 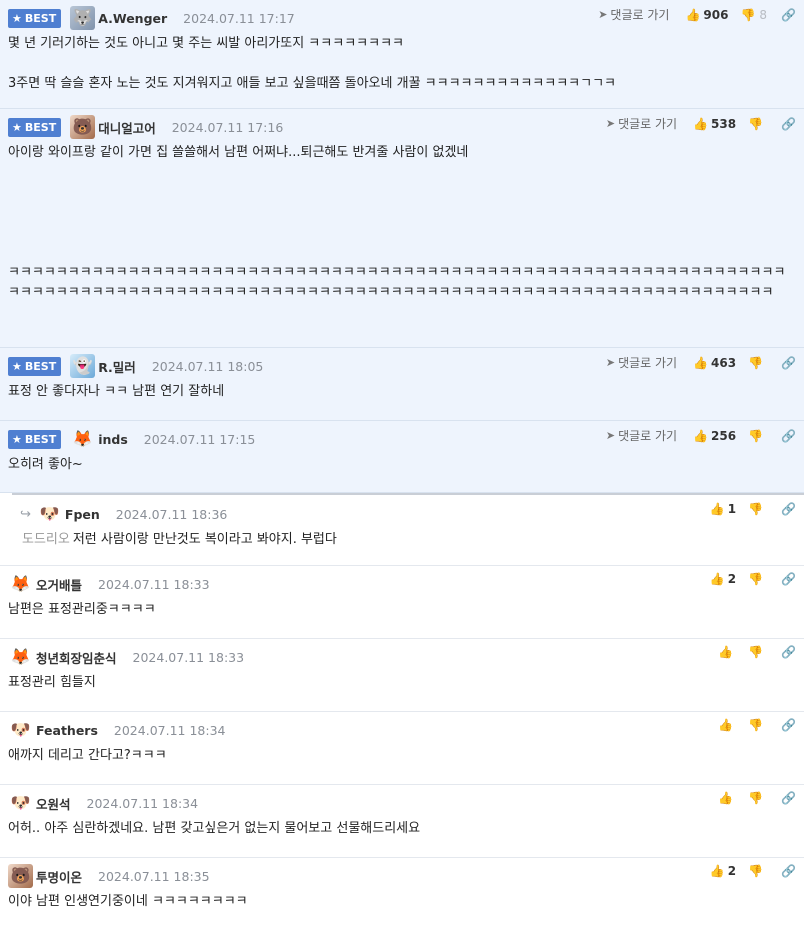 What do you see at coordinates (117, 366) in the screenshot?
I see `nickname: R.밀러` at bounding box center [117, 366].